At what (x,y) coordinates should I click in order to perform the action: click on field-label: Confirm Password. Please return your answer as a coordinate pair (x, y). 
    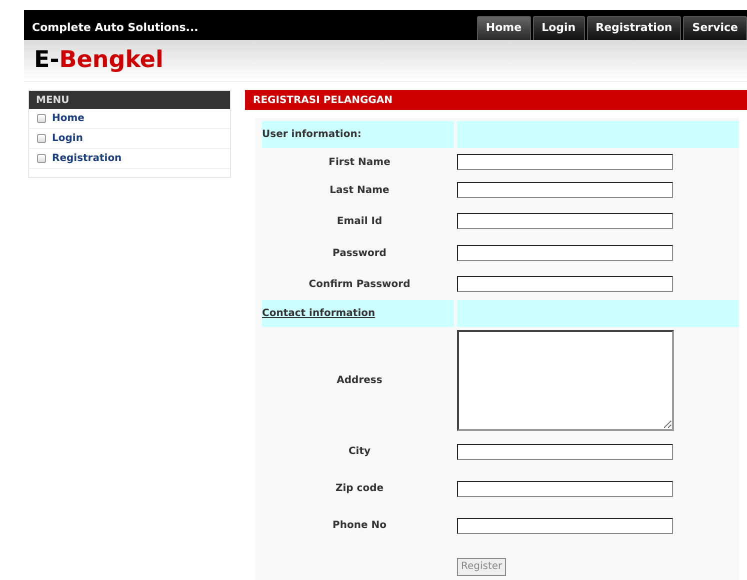
    Looking at the image, I should click on (360, 285).